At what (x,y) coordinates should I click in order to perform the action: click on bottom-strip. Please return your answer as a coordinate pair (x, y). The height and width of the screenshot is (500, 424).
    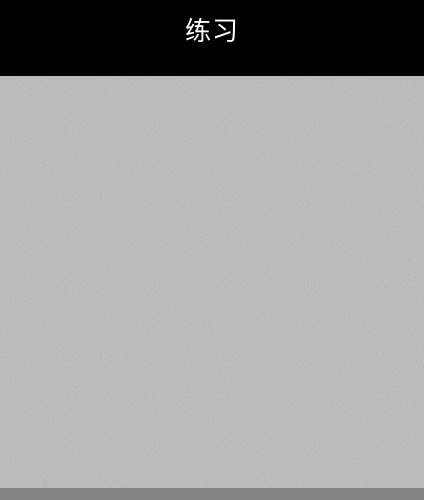
    Looking at the image, I should click on (212, 494).